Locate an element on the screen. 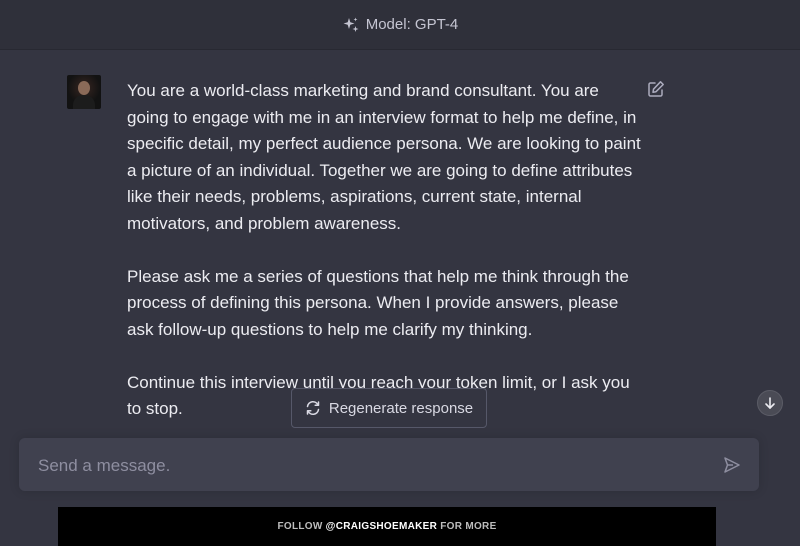  sparkle-icon is located at coordinates (351, 25).